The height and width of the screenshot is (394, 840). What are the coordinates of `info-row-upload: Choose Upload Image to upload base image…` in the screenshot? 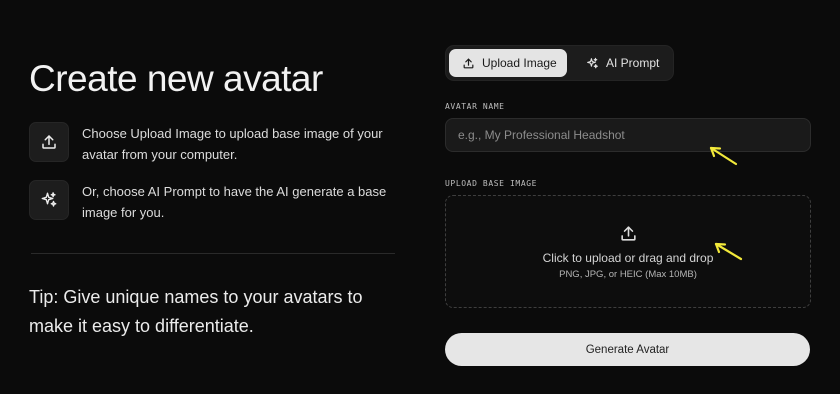 It's located at (210, 143).